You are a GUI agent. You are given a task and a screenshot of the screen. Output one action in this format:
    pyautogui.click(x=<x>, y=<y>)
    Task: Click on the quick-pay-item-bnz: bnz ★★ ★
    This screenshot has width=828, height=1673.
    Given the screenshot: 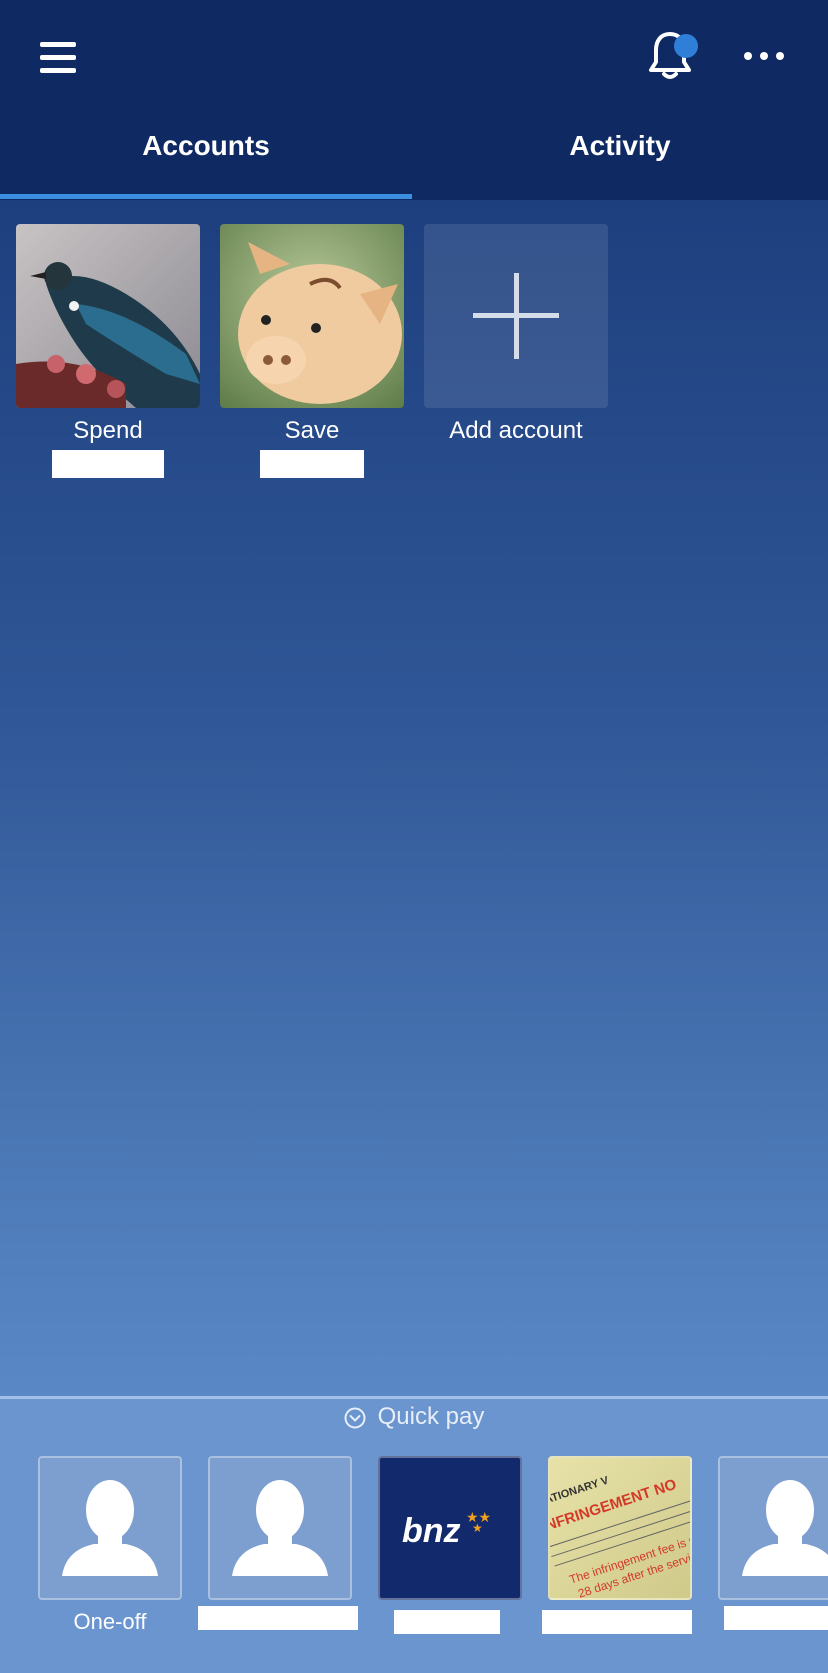 What is the action you would take?
    pyautogui.click(x=450, y=1528)
    